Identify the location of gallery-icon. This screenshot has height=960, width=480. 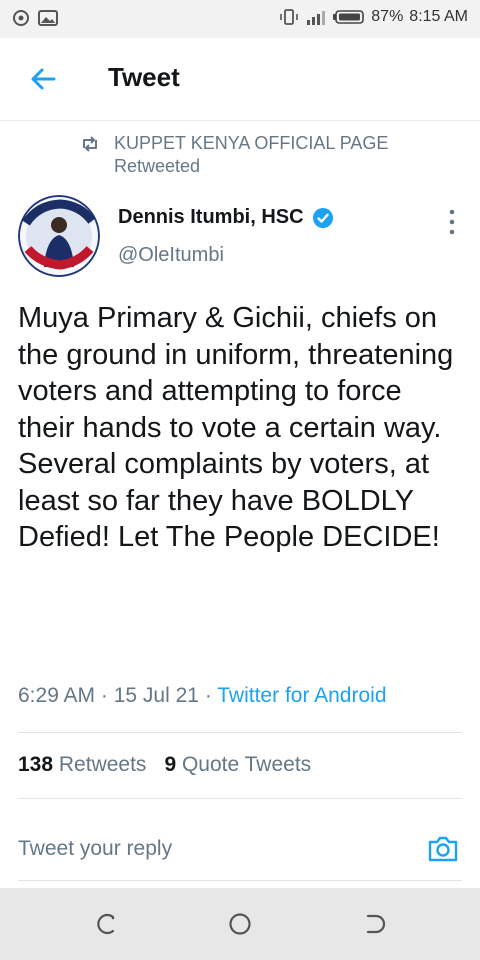
(48, 18).